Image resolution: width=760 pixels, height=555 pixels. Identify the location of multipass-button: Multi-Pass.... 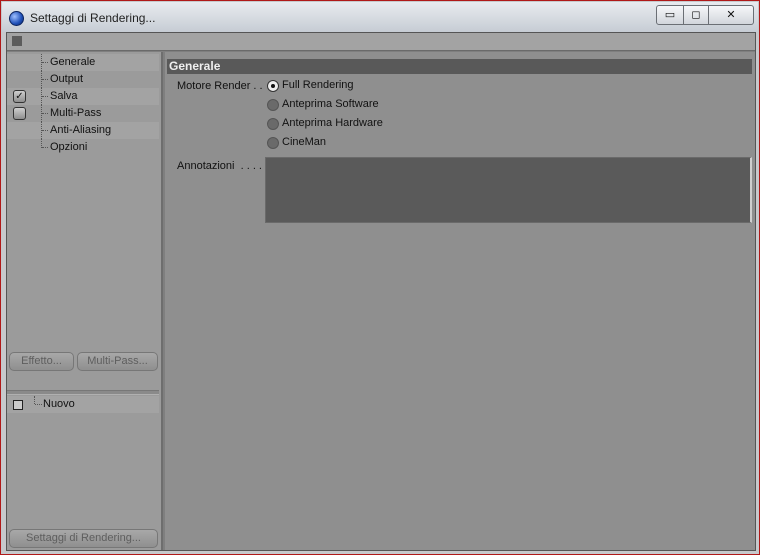
(117, 361).